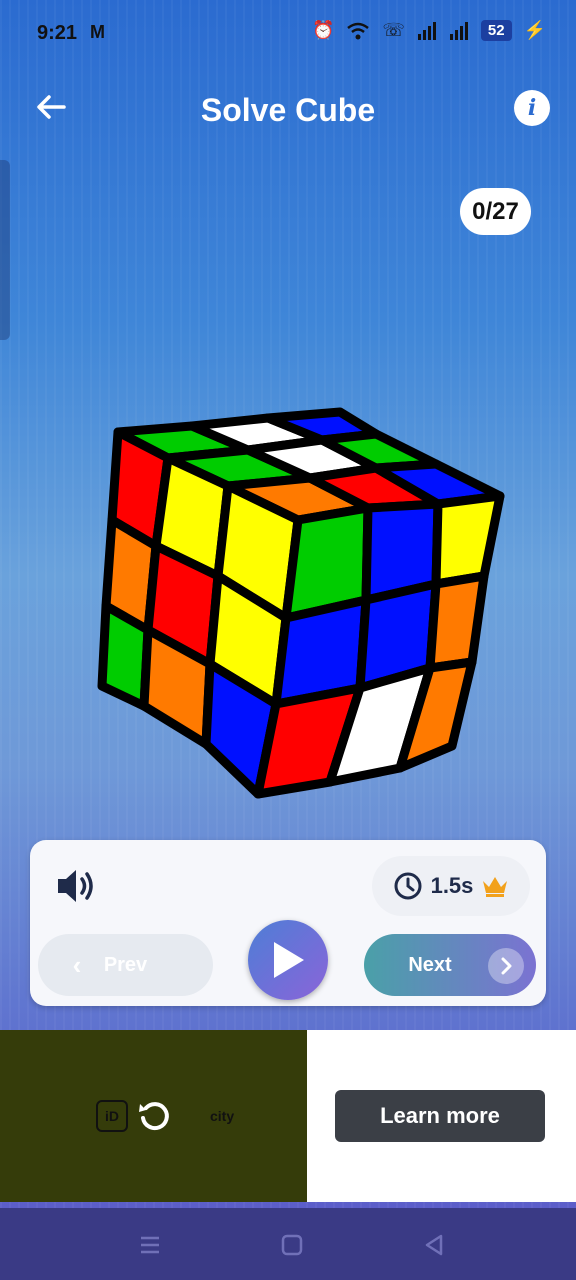 The width and height of the screenshot is (576, 1280). Describe the element at coordinates (288, 33) in the screenshot. I see `status-bar: 9:21 M ⏰ ☏ 52 ⚡` at that location.